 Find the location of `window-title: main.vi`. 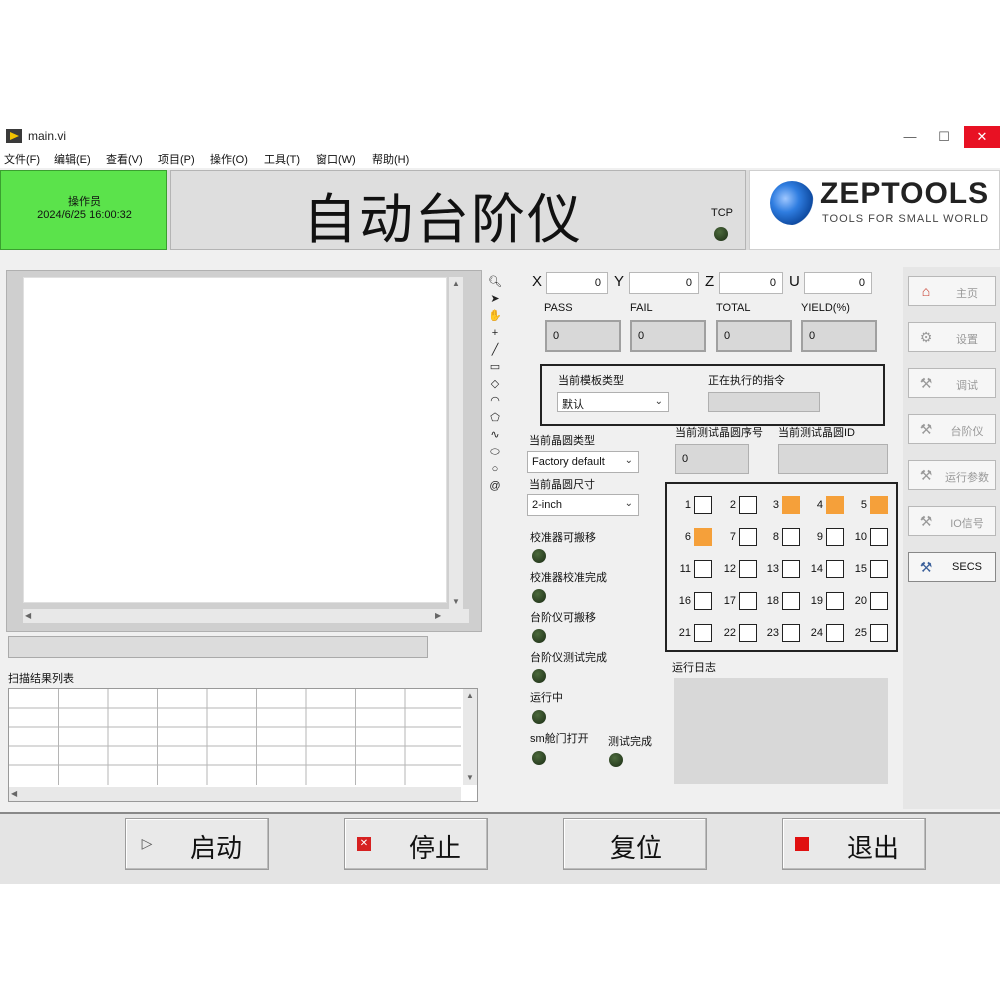

window-title: main.vi is located at coordinates (47, 136).